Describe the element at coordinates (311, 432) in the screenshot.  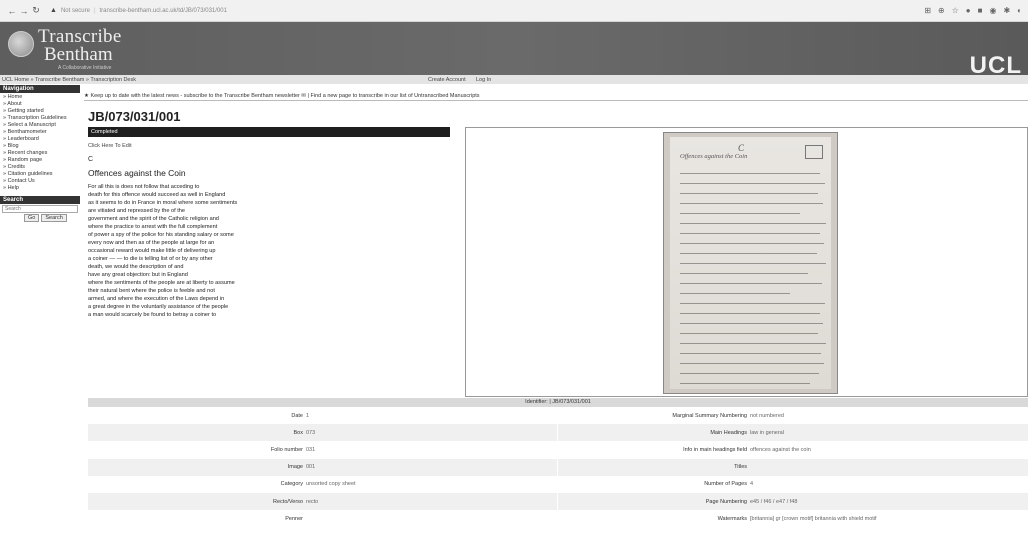
I see `metadata-value: 073` at that location.